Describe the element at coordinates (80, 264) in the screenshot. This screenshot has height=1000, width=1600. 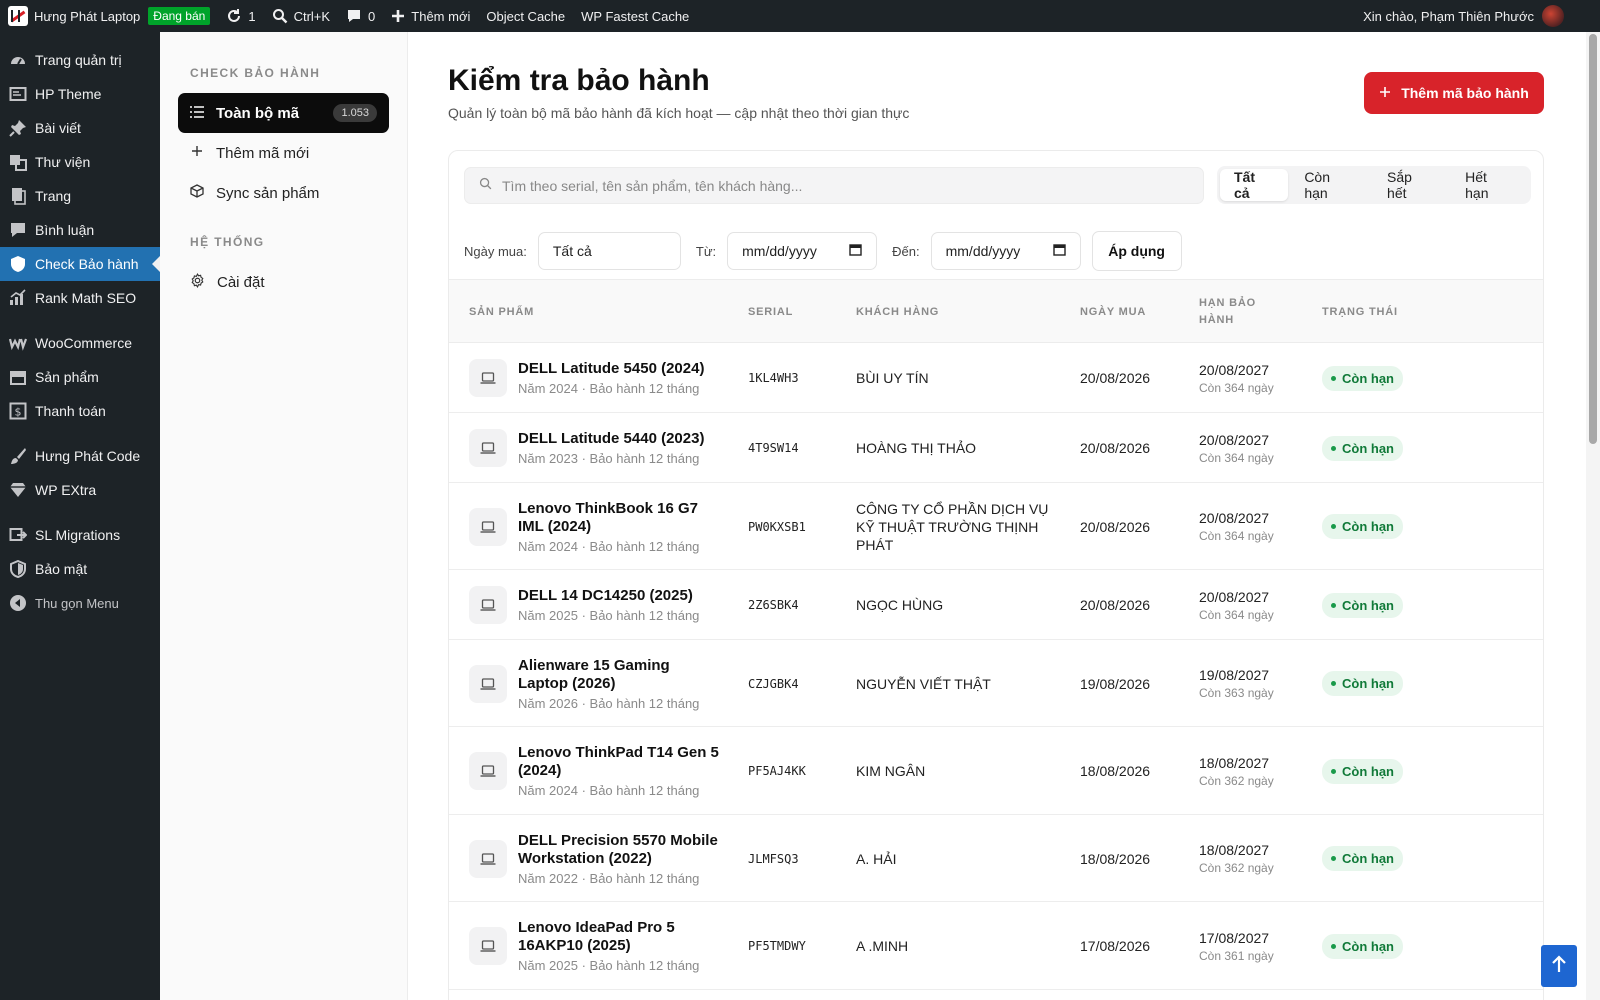
I see `menu-check-bao-hanh: Check Bảo hành` at that location.